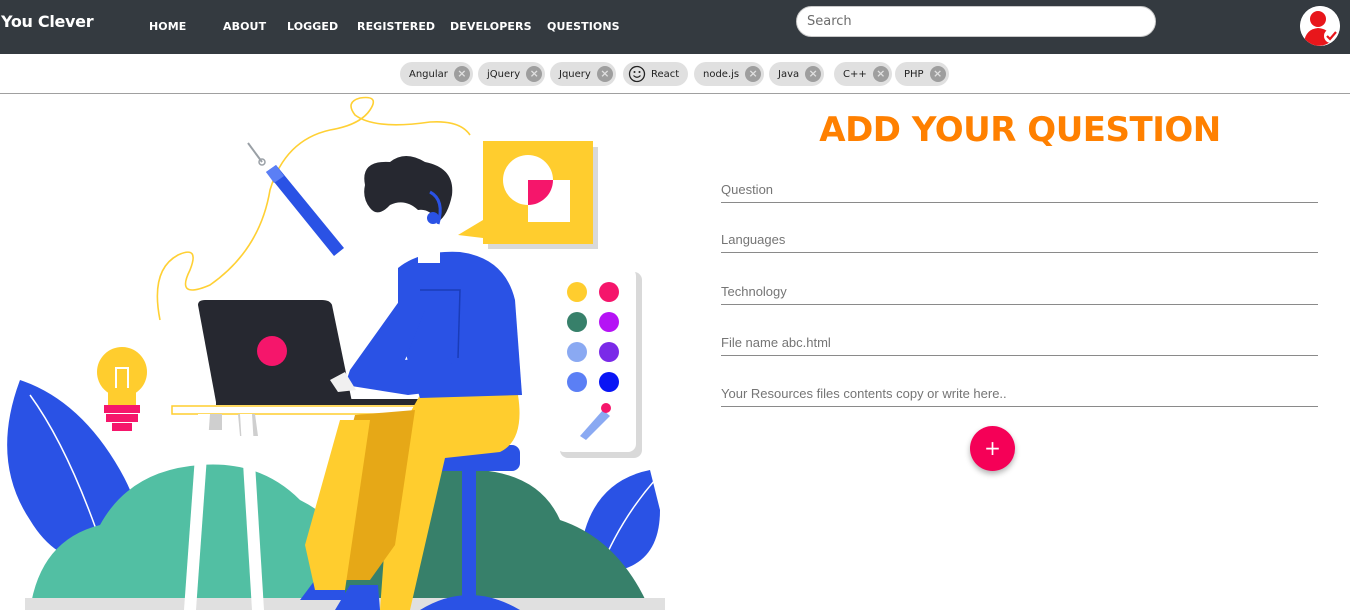  Describe the element at coordinates (976, 21) in the screenshot. I see `search-input` at that location.